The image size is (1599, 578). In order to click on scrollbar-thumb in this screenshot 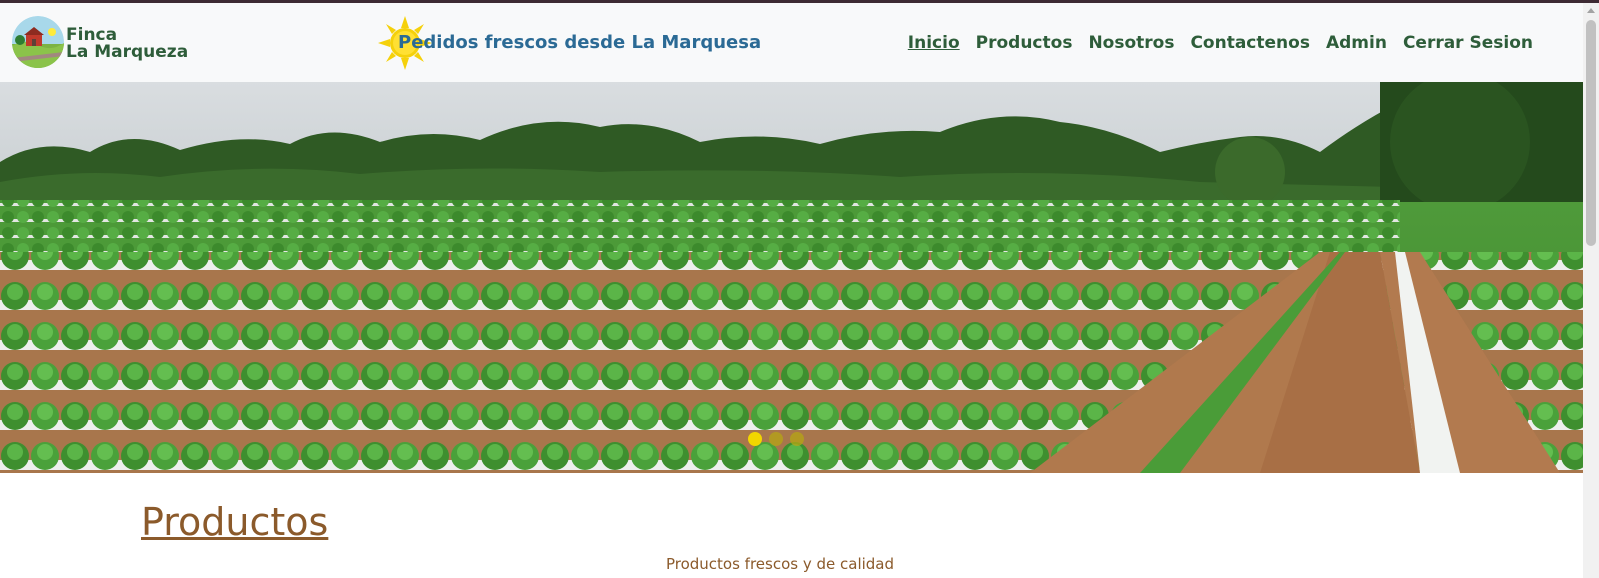, I will do `click(1591, 133)`.